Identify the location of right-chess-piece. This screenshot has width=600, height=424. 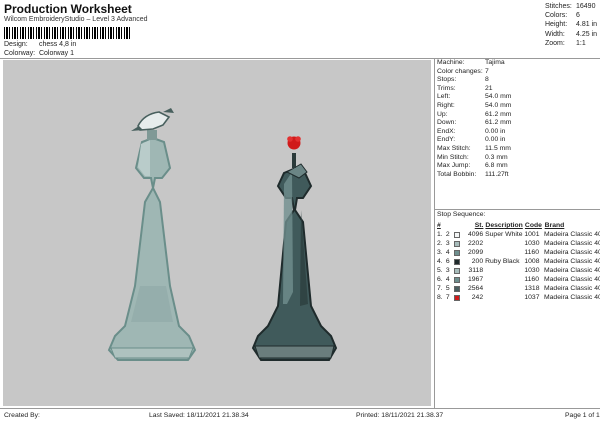
(294, 248).